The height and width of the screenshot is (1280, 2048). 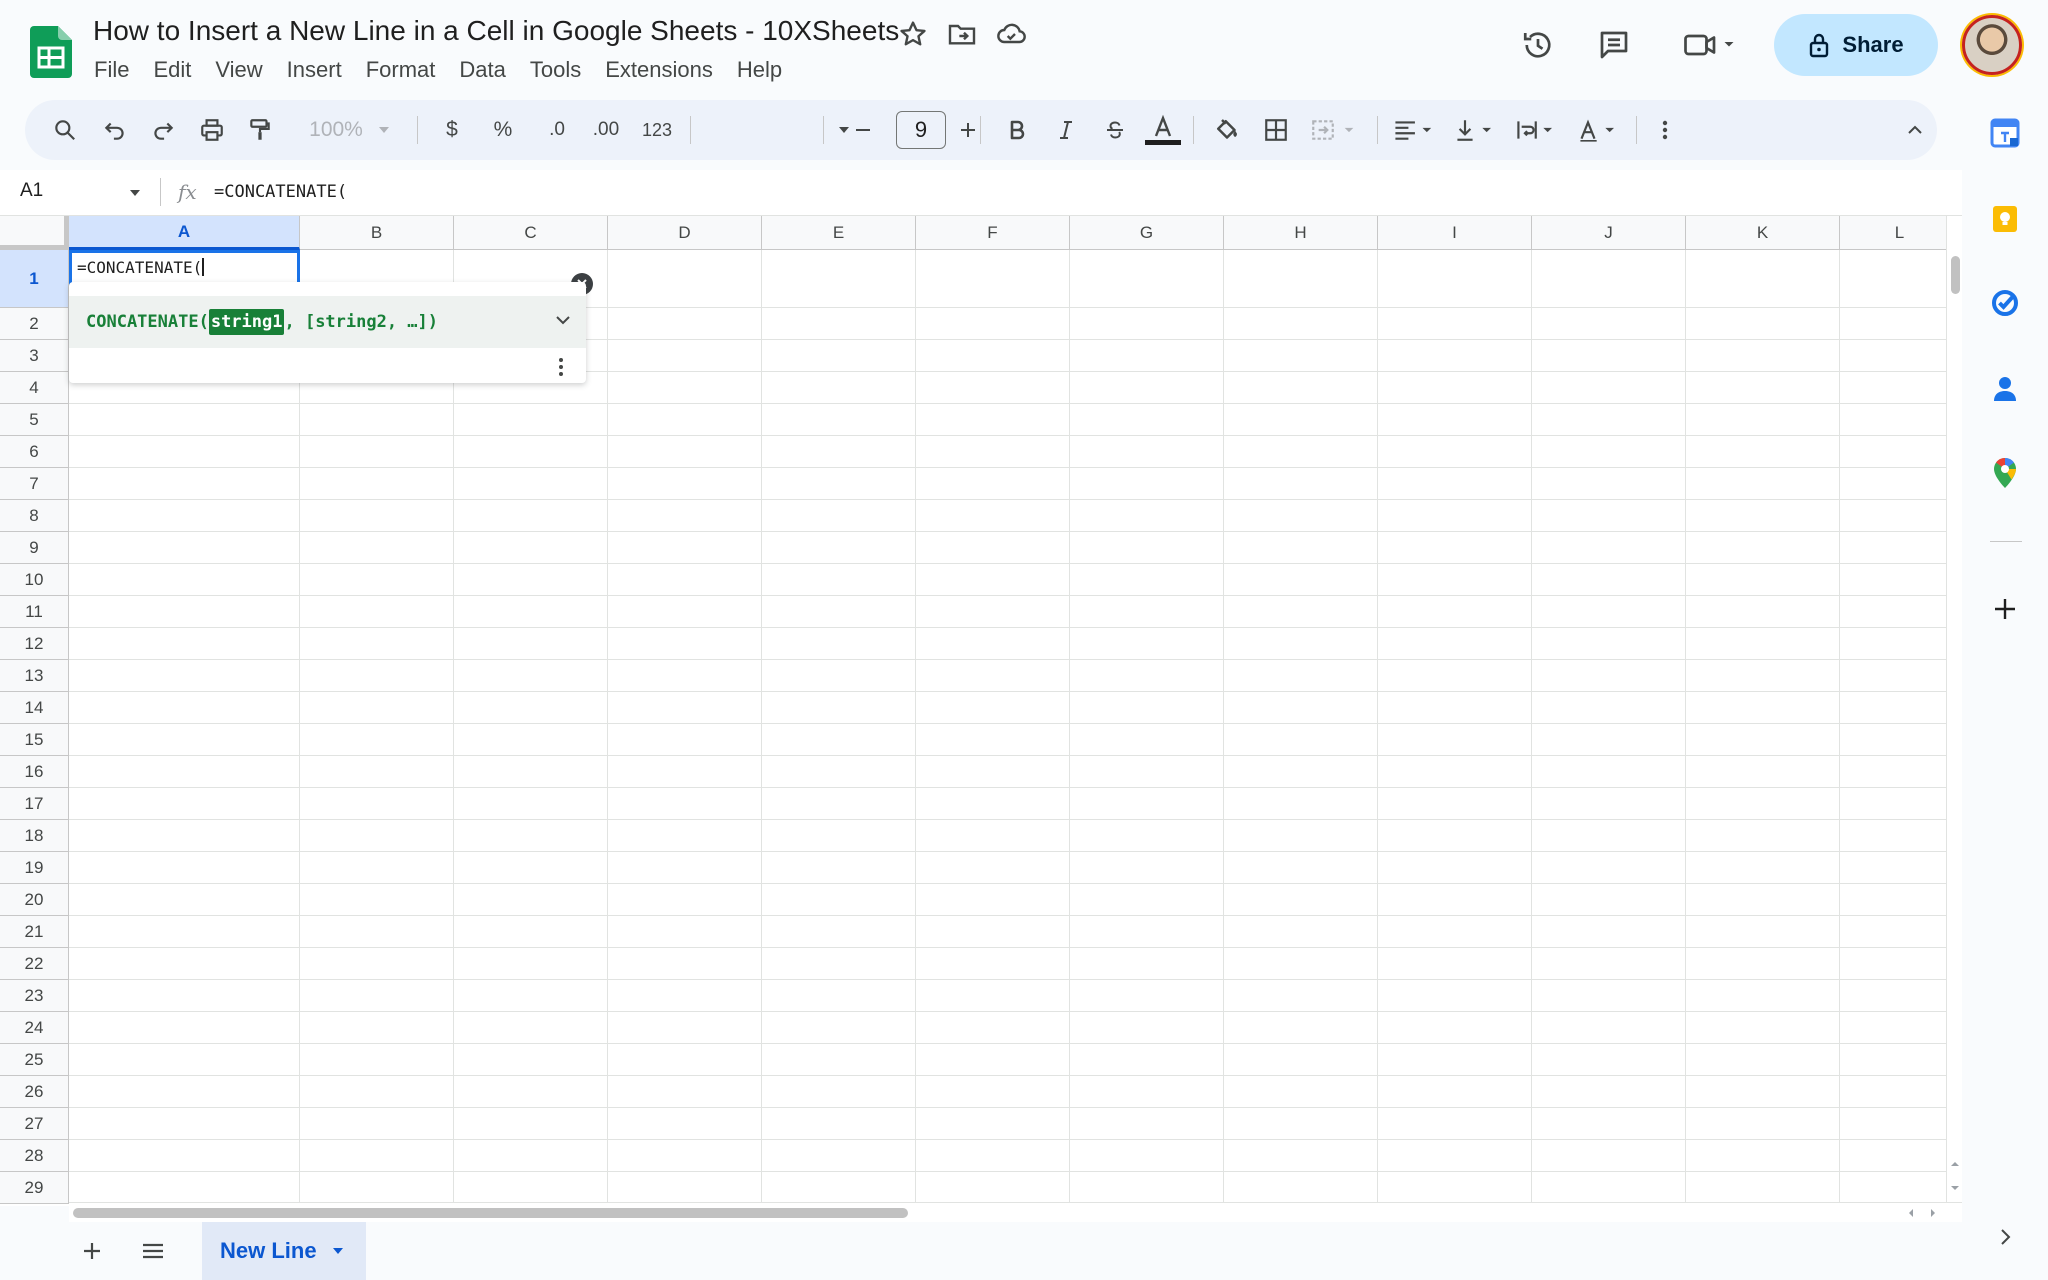 What do you see at coordinates (115, 130) in the screenshot?
I see `undo-icon` at bounding box center [115, 130].